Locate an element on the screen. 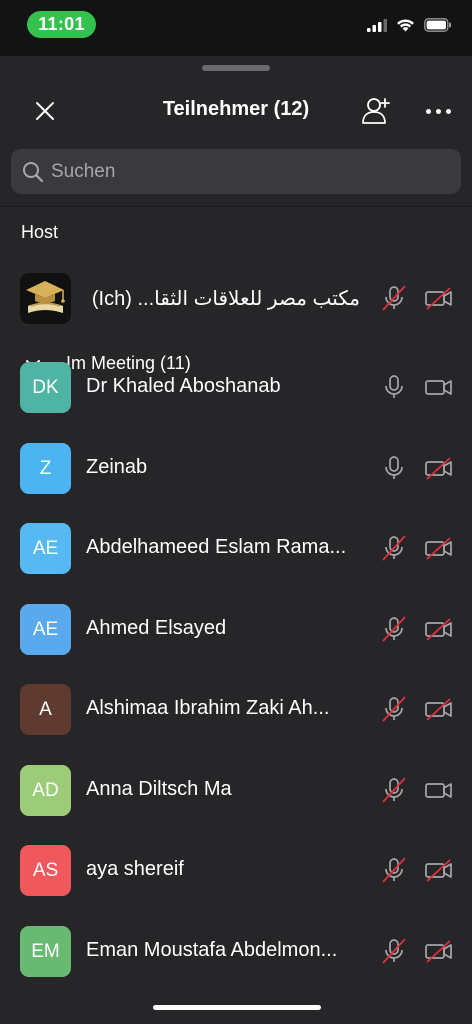  participant-name: Ahmed Elsayed is located at coordinates (156, 628).